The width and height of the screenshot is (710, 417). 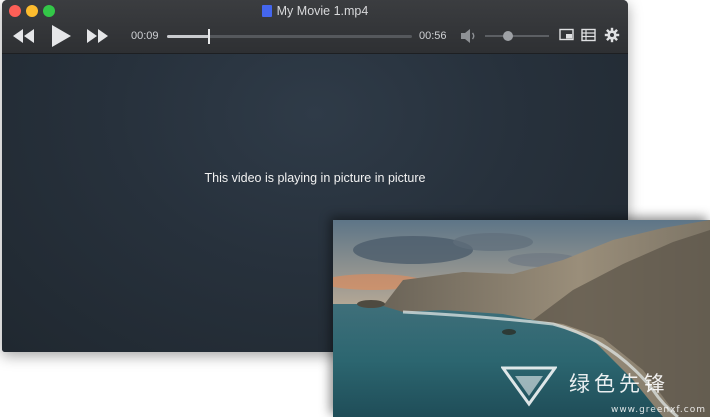 I want to click on playlist-button, so click(x=589, y=38).